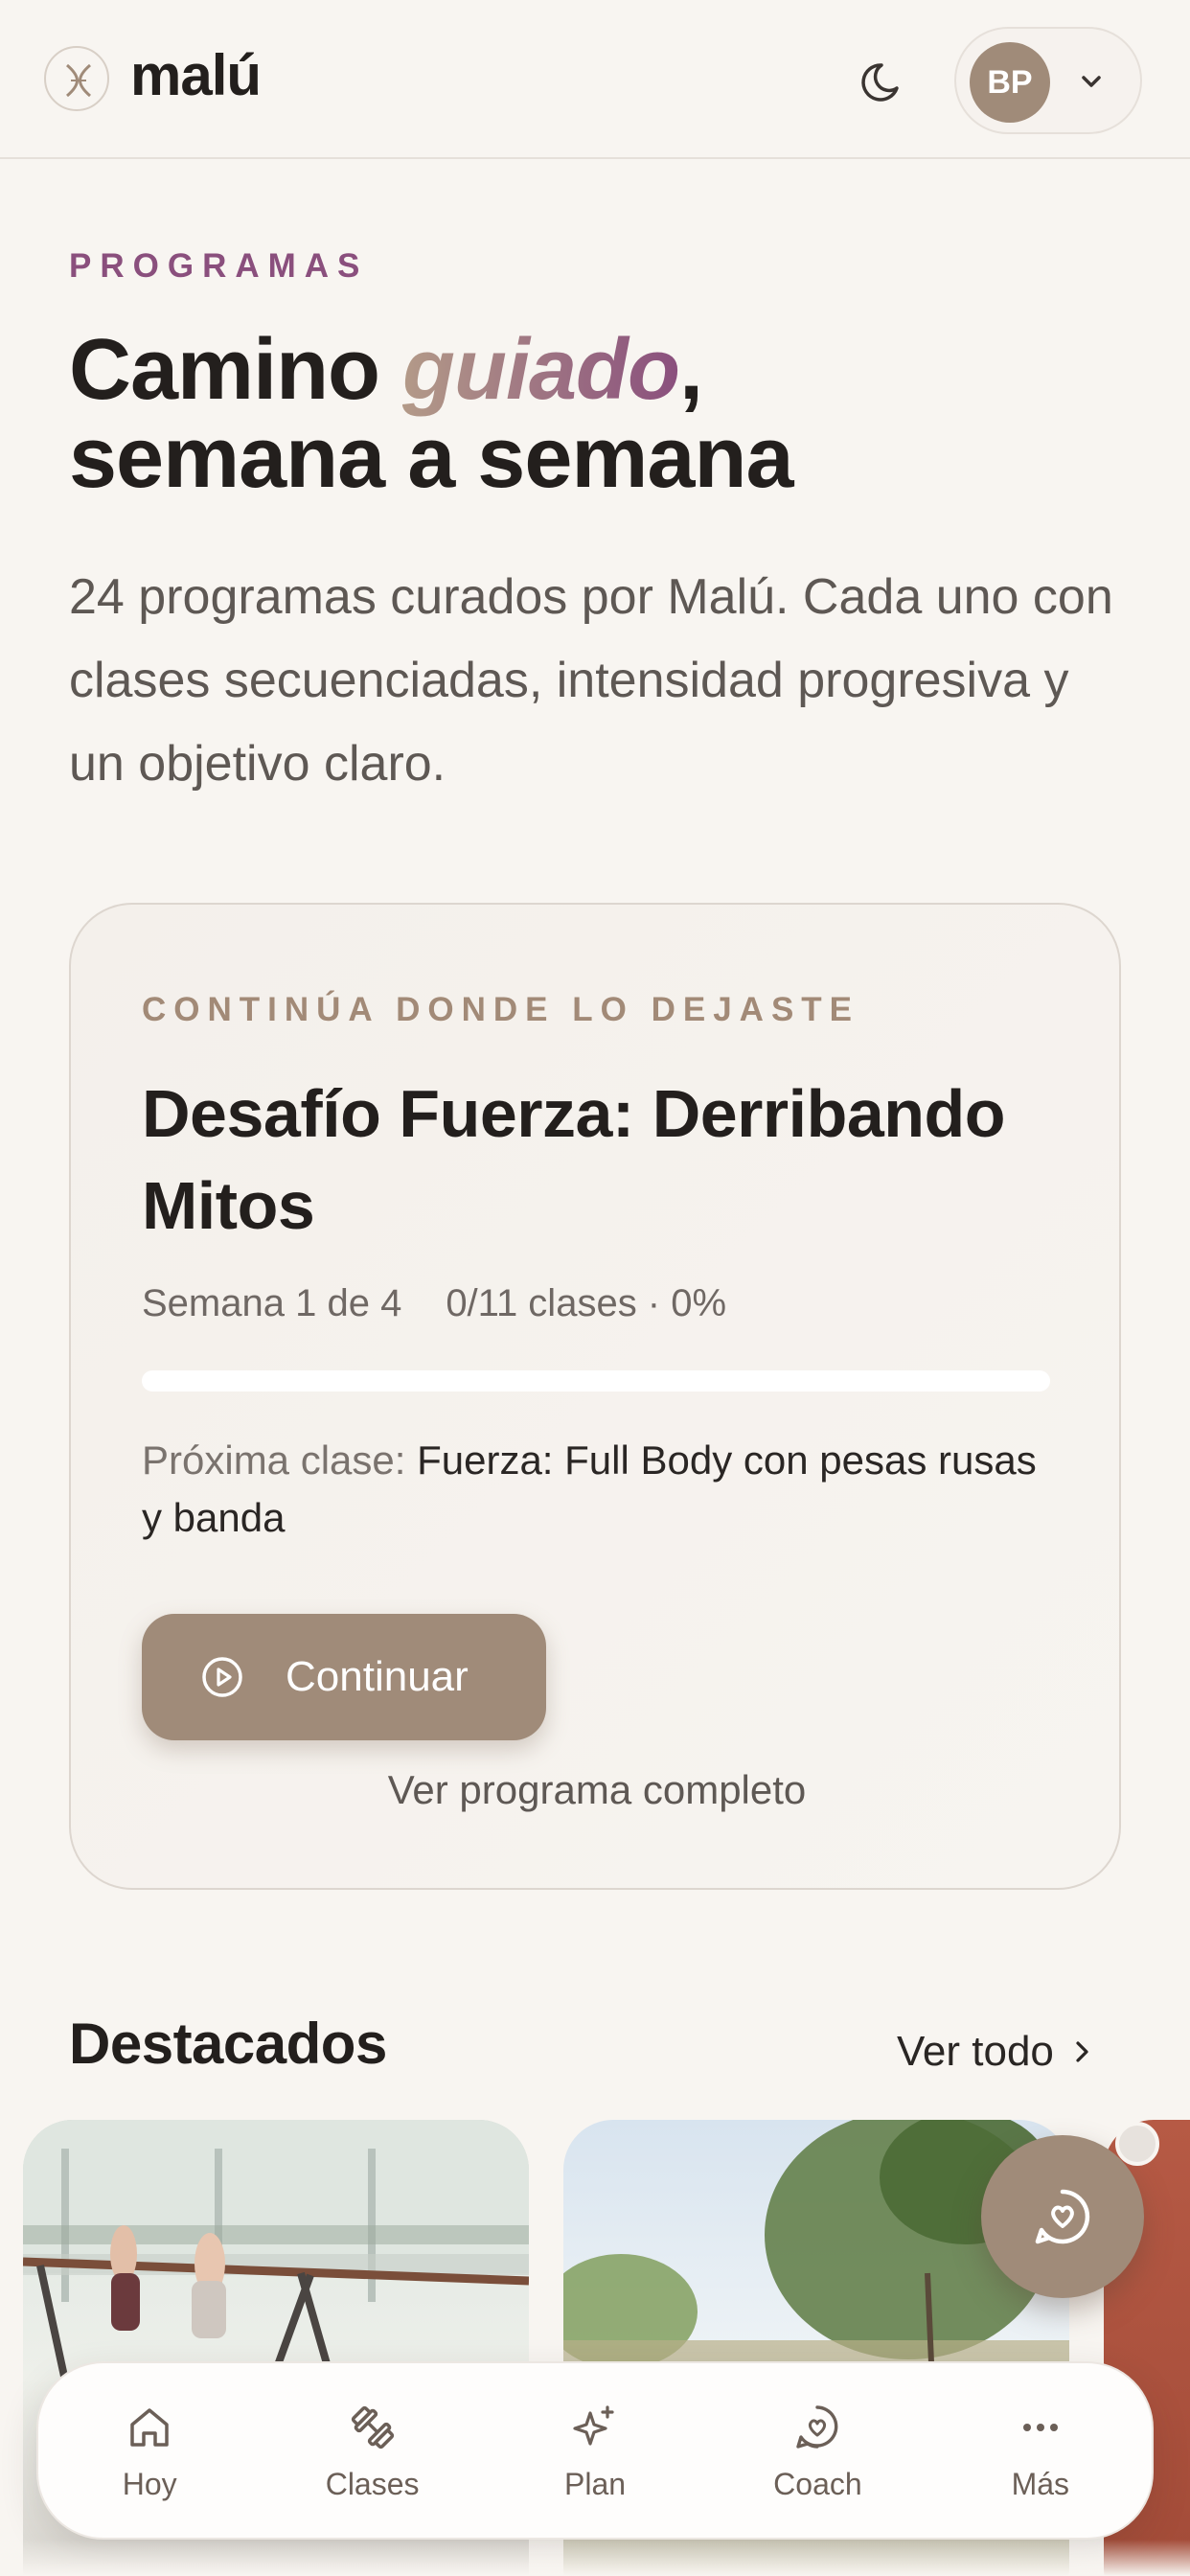 Image resolution: width=1190 pixels, height=2576 pixels. I want to click on nav-item-mas: Más, so click(1040, 2450).